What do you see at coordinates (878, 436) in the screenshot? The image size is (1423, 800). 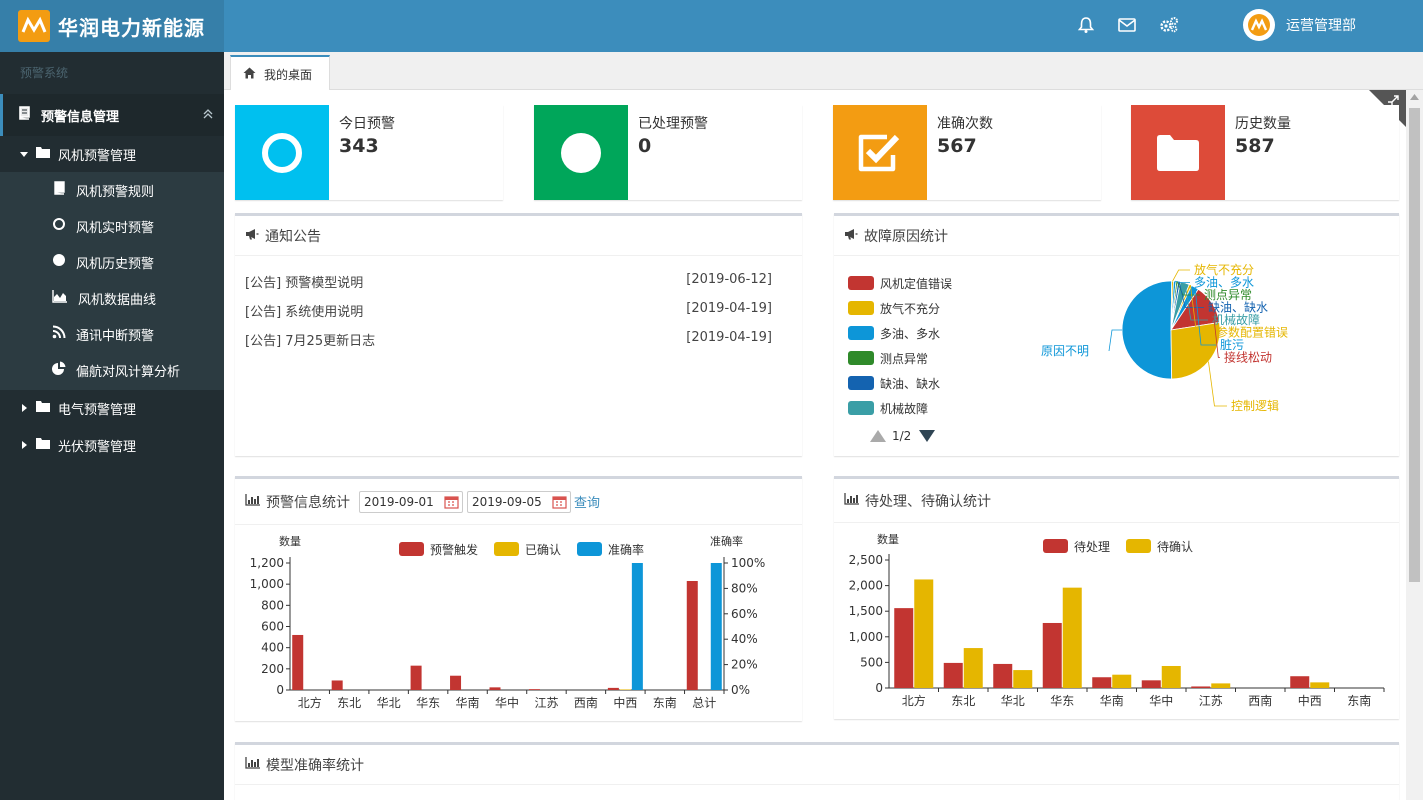 I see `pager-prev-icon` at bounding box center [878, 436].